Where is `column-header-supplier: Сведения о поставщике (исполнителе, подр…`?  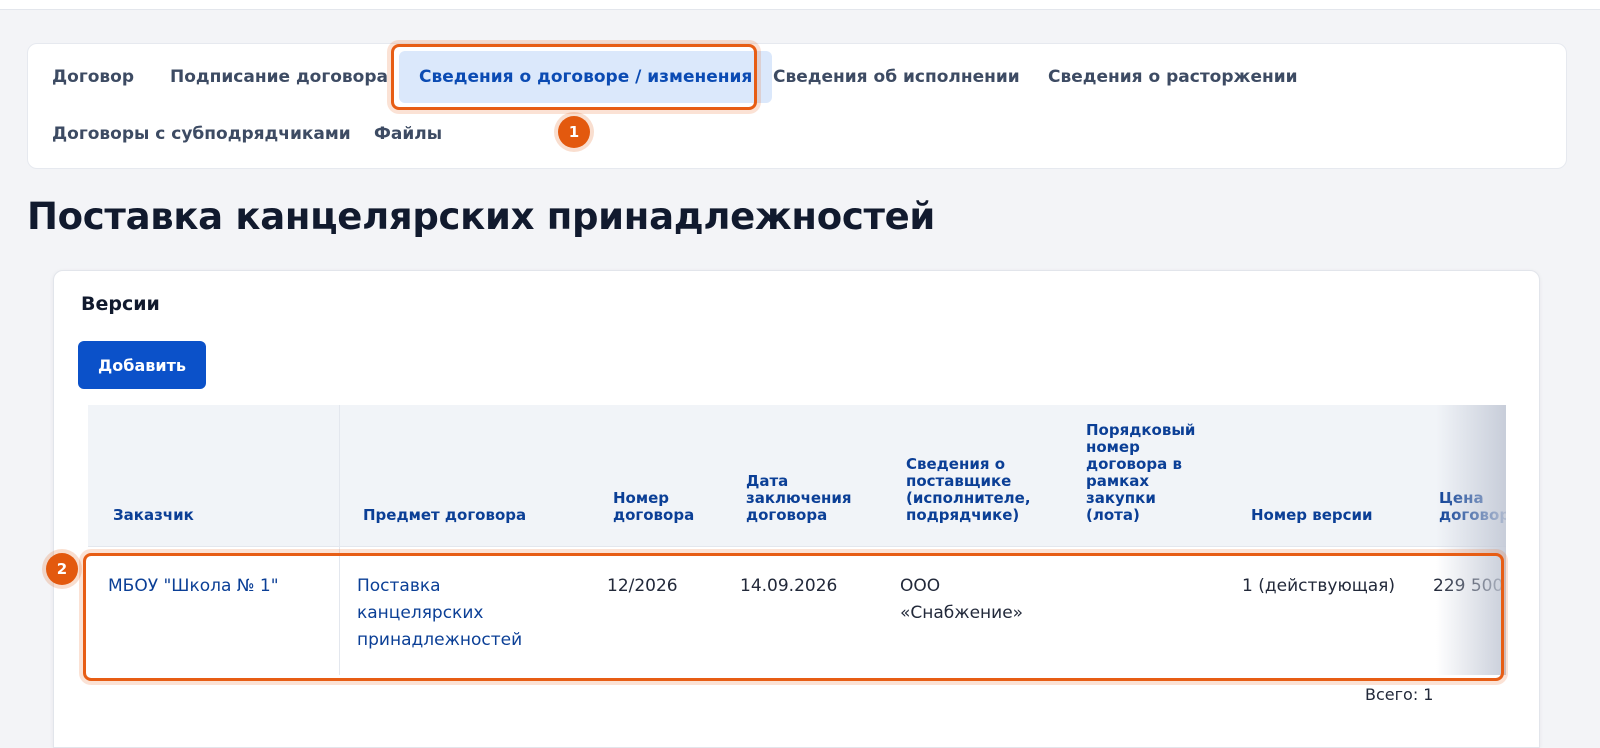
column-header-supplier: Сведения о поставщике (исполнителе, подр… is located at coordinates (968, 490).